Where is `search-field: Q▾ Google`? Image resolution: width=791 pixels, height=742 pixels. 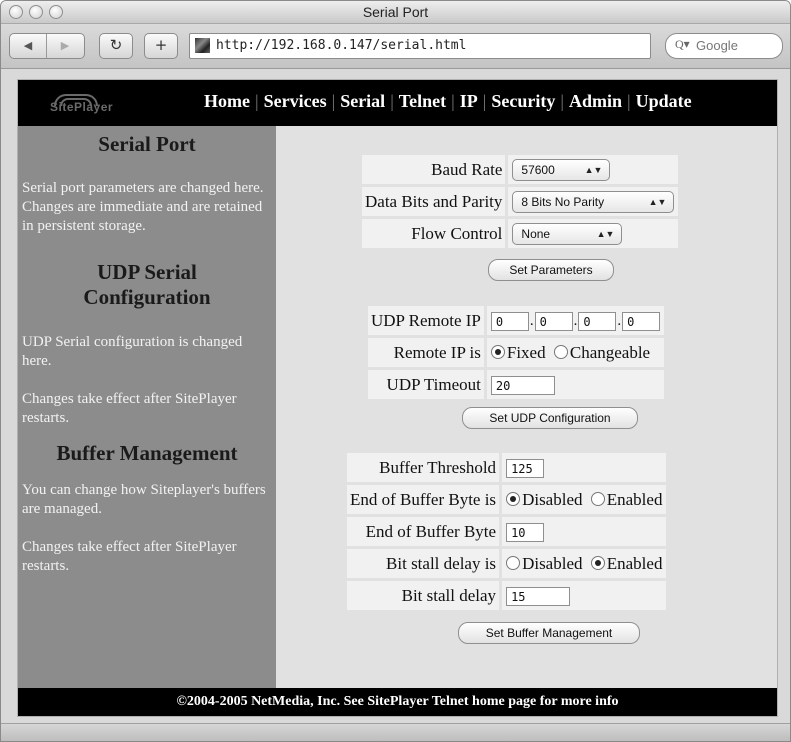 search-field: Q▾ Google is located at coordinates (724, 46).